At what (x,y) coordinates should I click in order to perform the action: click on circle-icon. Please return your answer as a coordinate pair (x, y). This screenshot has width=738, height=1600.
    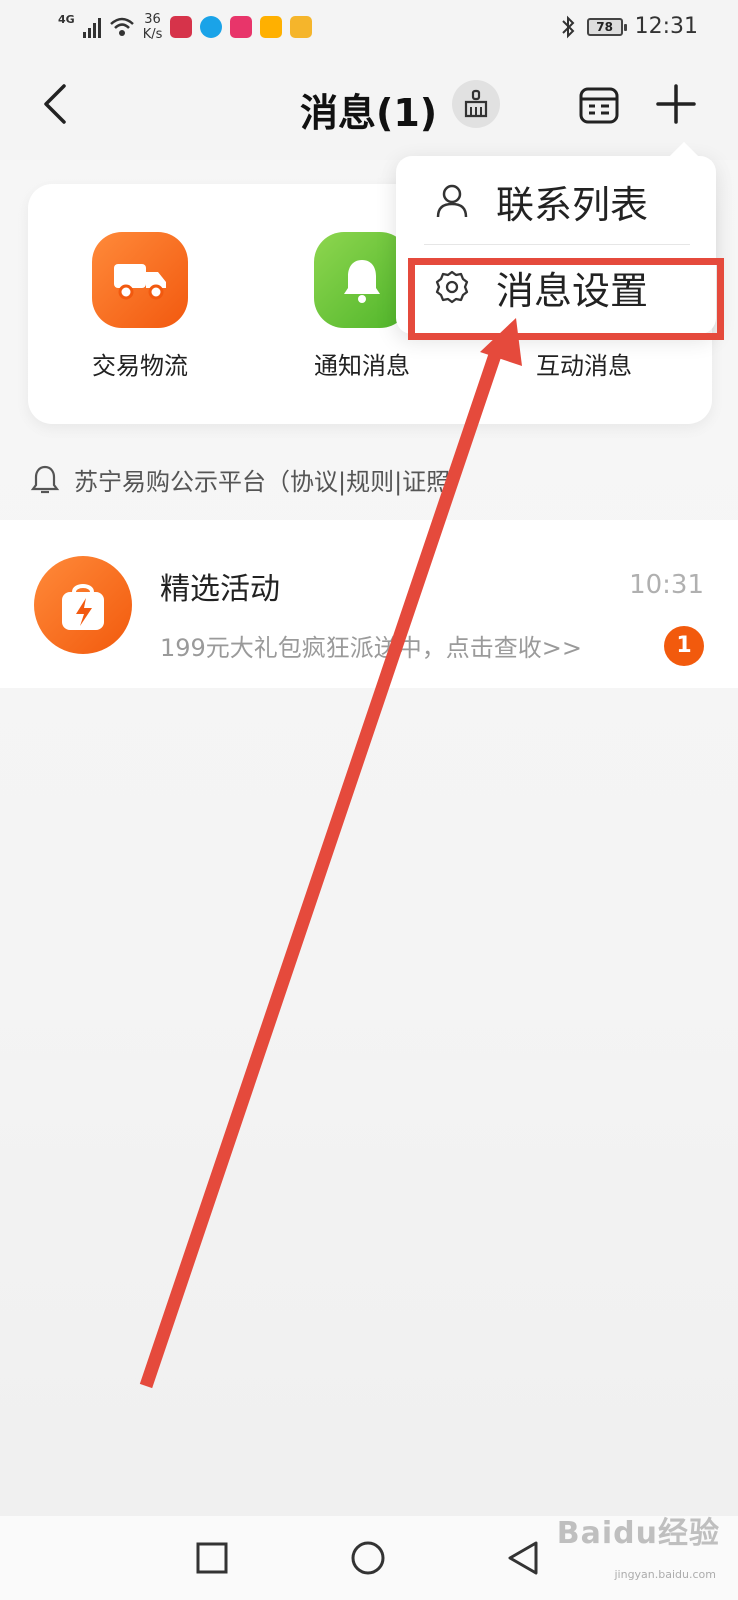
    Looking at the image, I should click on (368, 1558).